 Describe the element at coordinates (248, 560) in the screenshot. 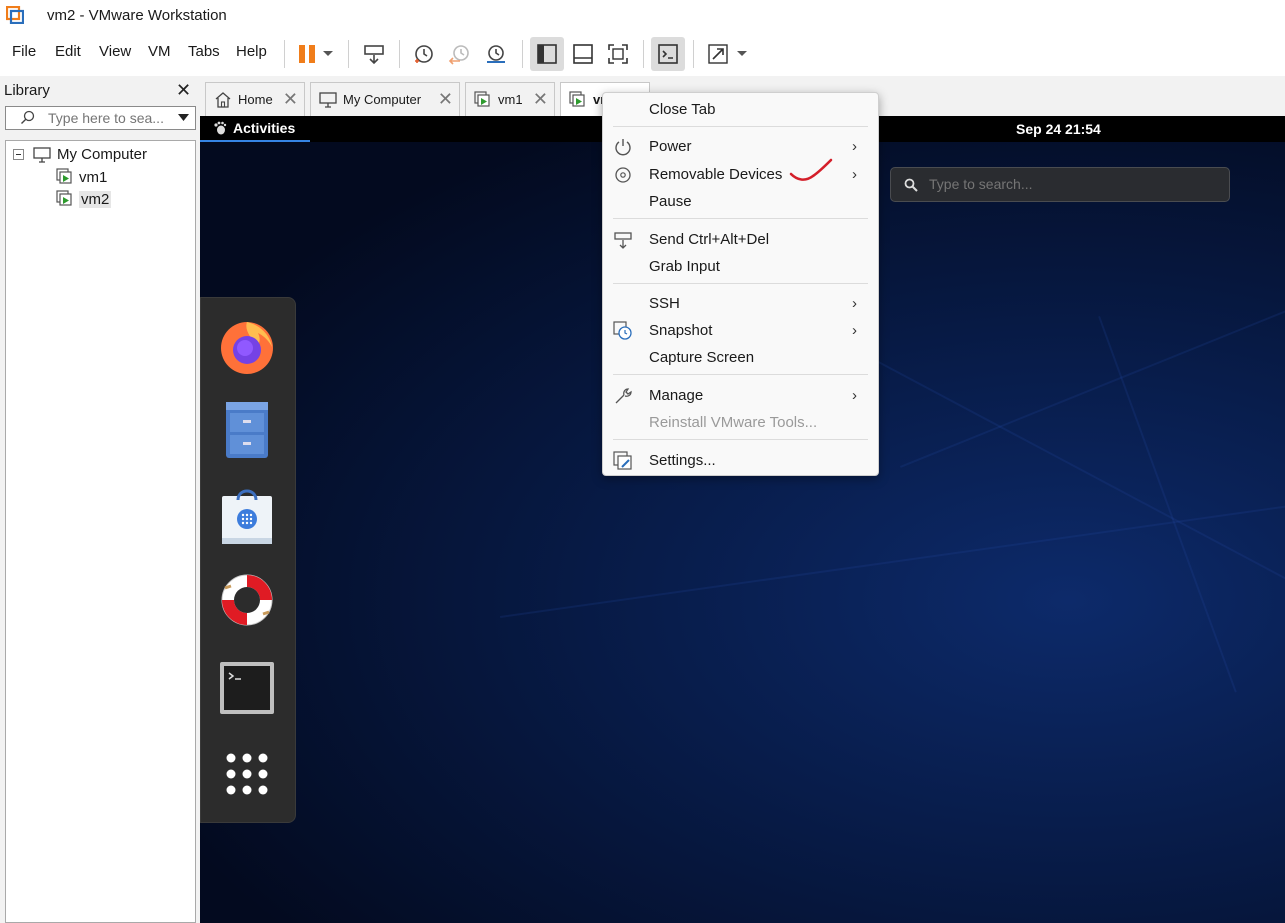

I see `dash-dock` at that location.